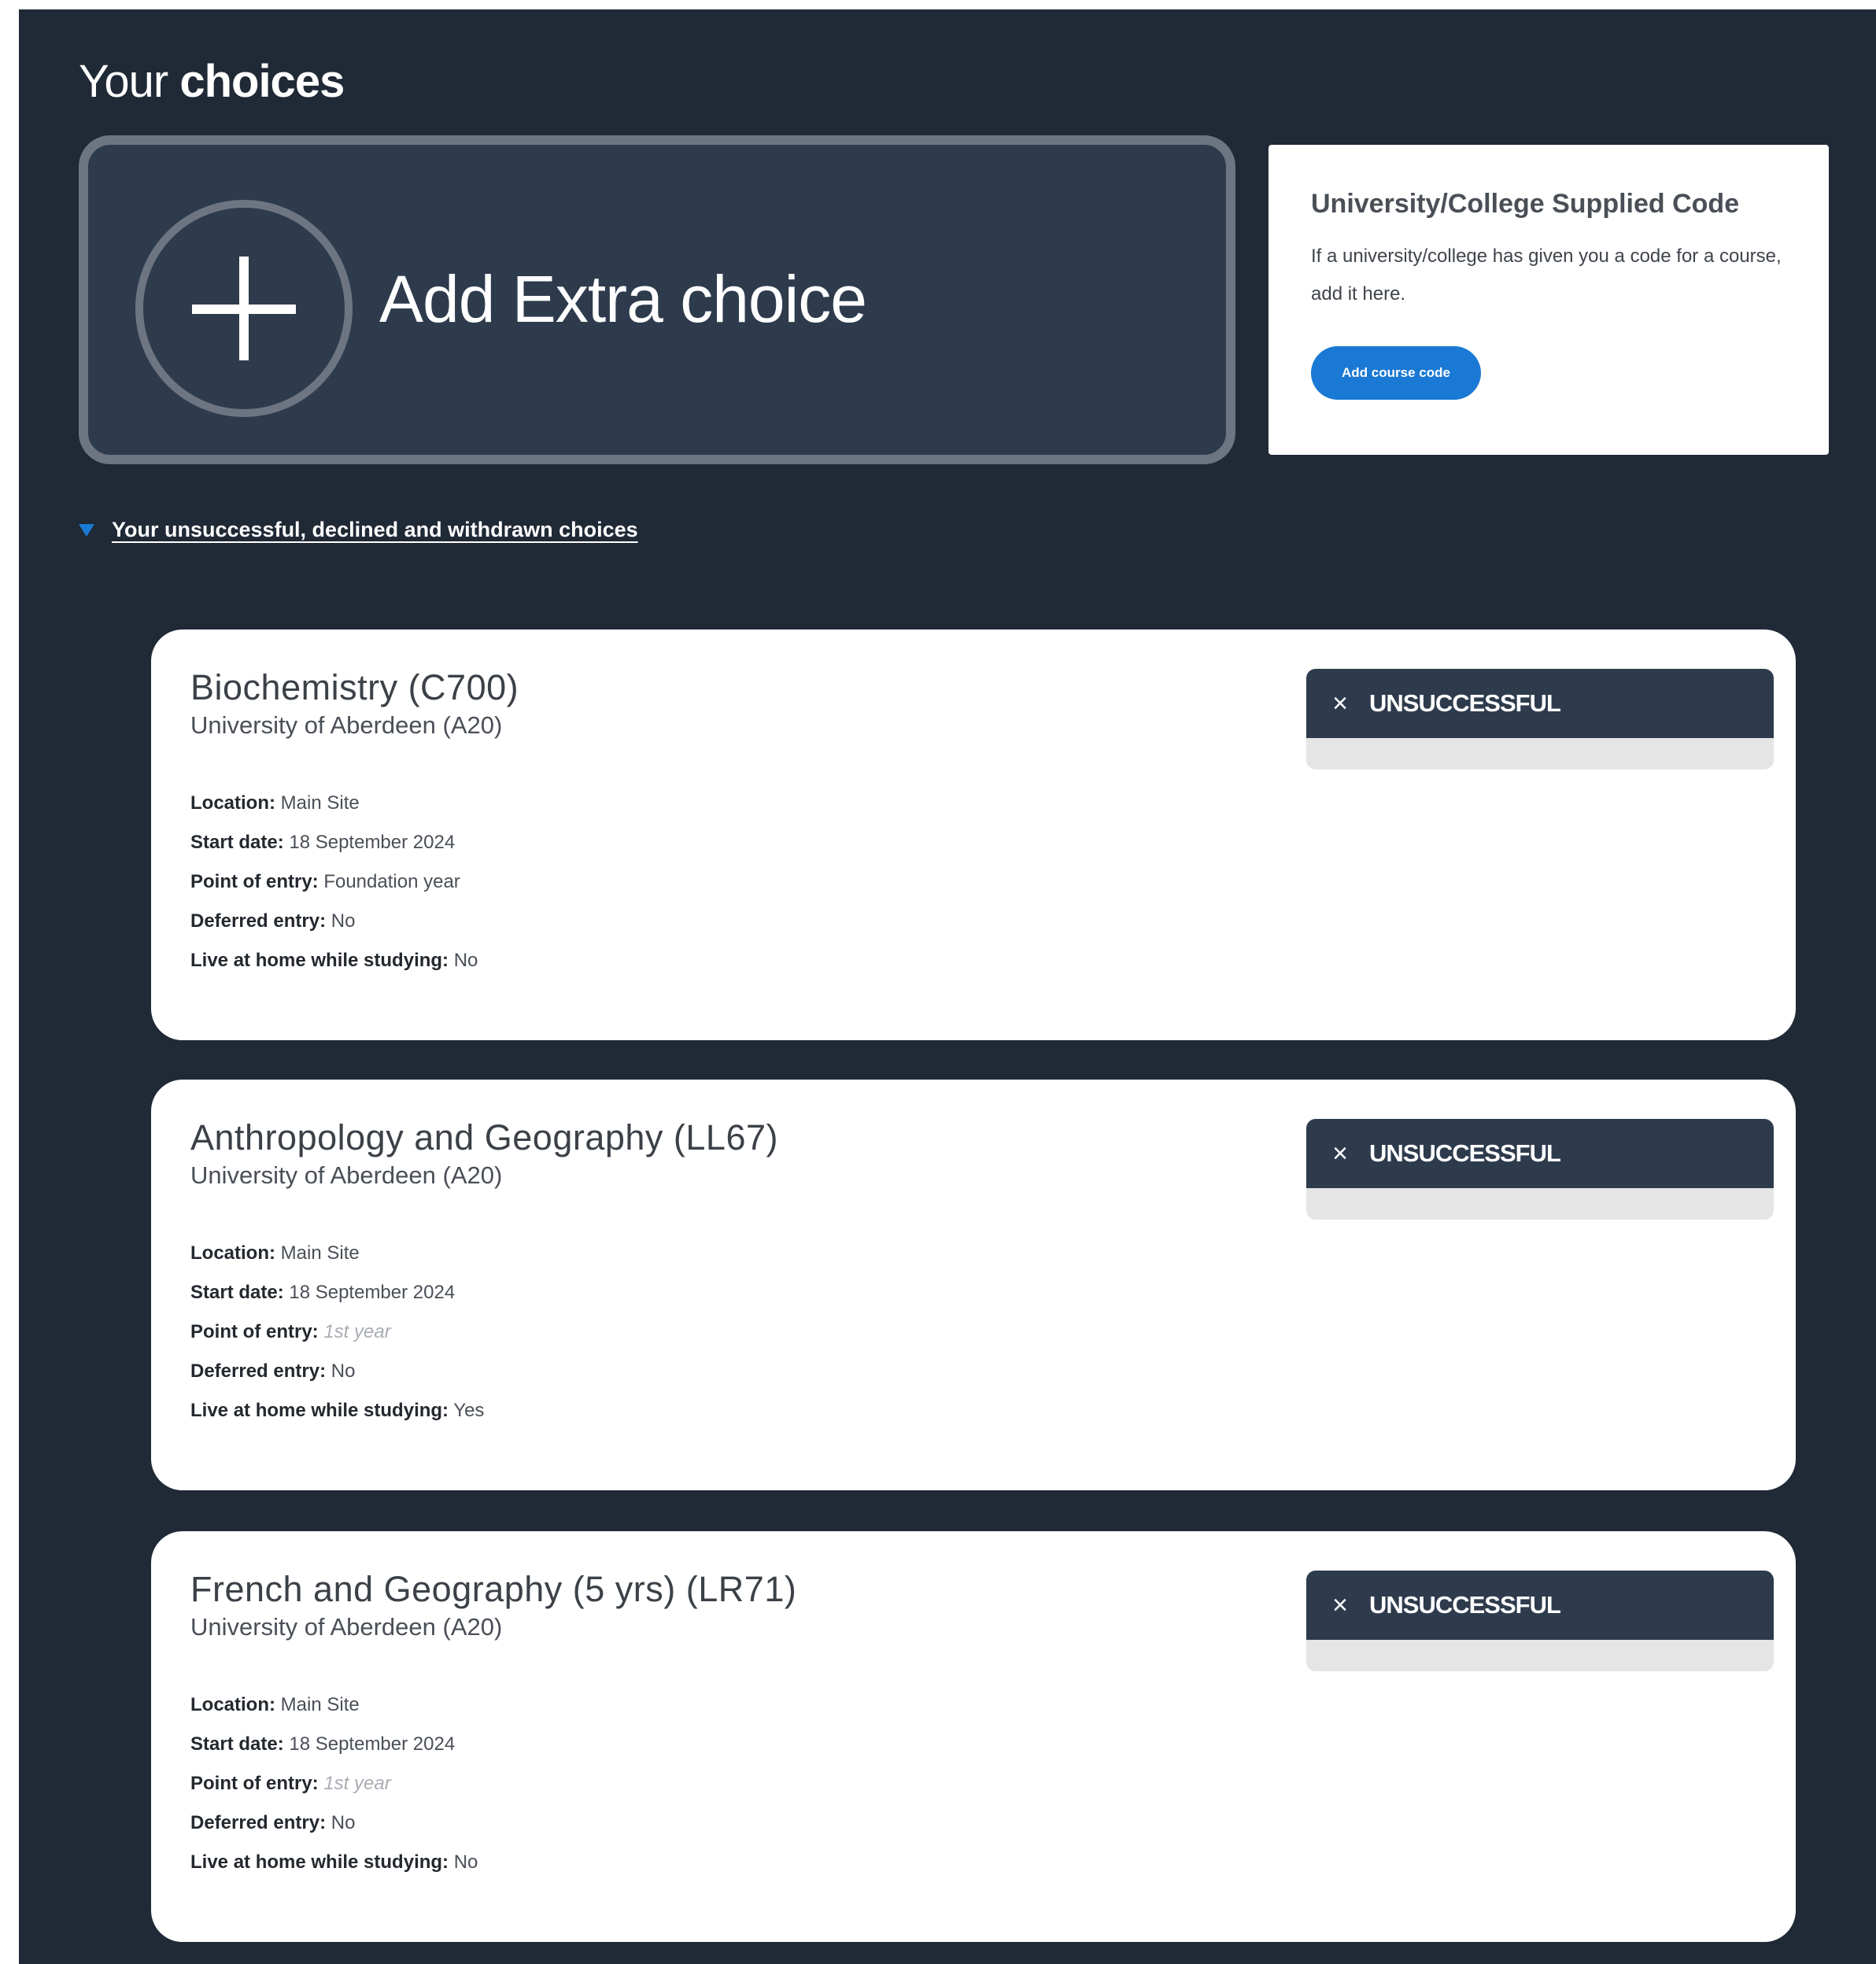 The image size is (1876, 1964). I want to click on add-extra-choice-label: Add Extra choice, so click(623, 299).